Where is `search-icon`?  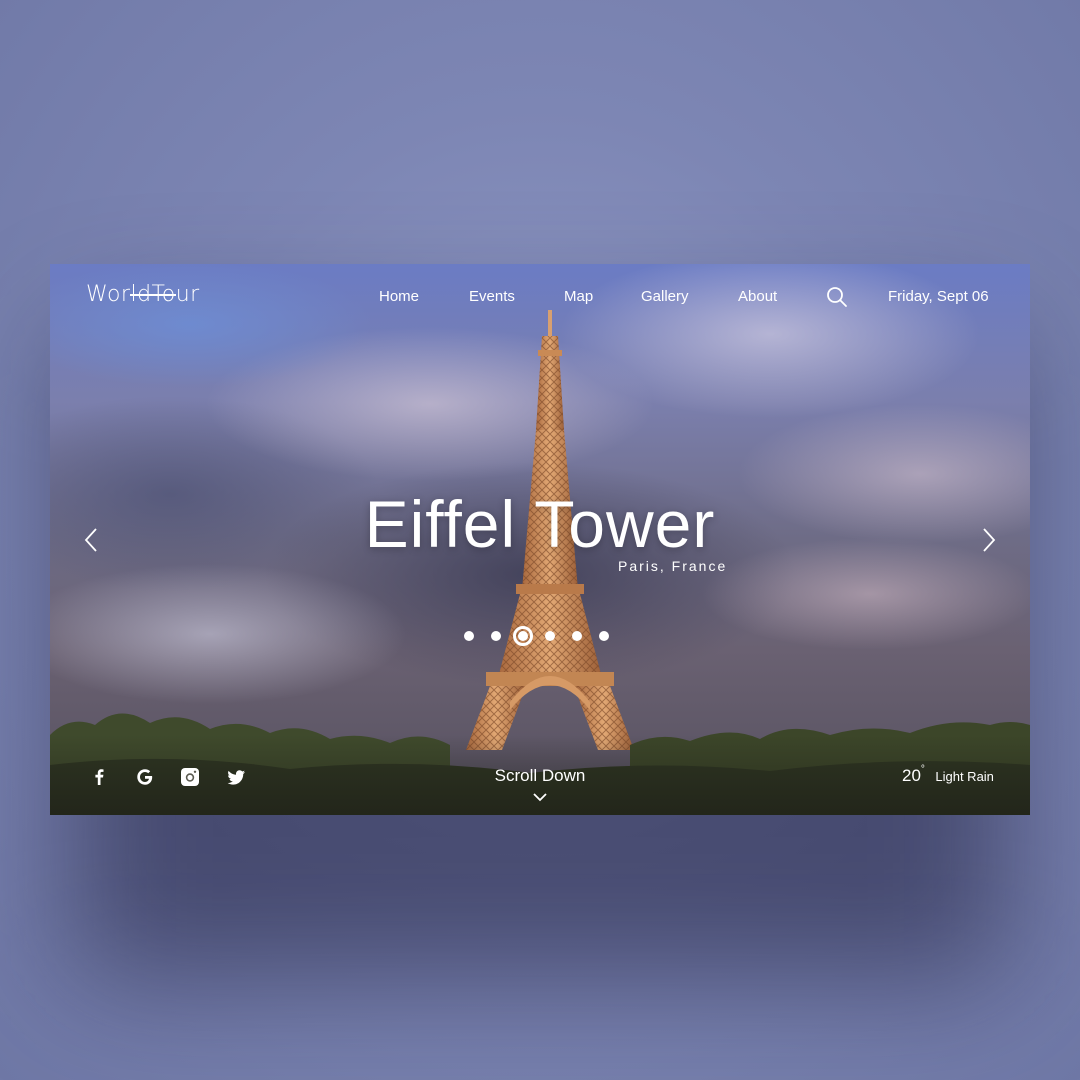 search-icon is located at coordinates (837, 297).